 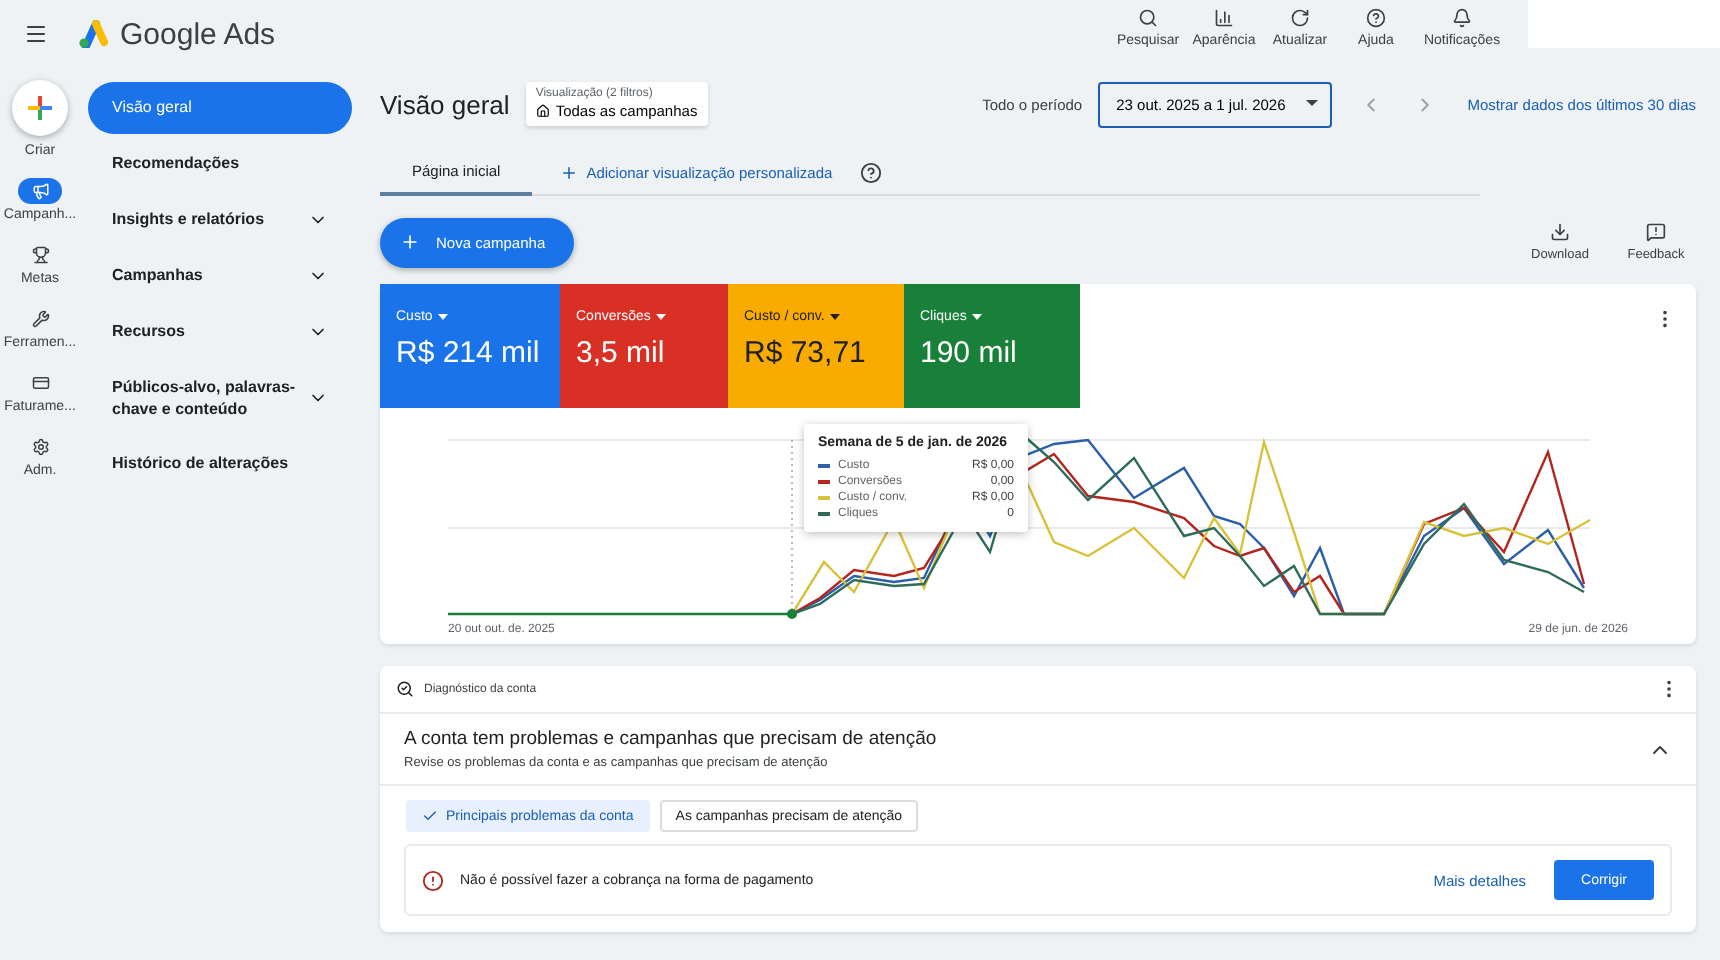 I want to click on page-title: Visão geral, so click(x=445, y=104).